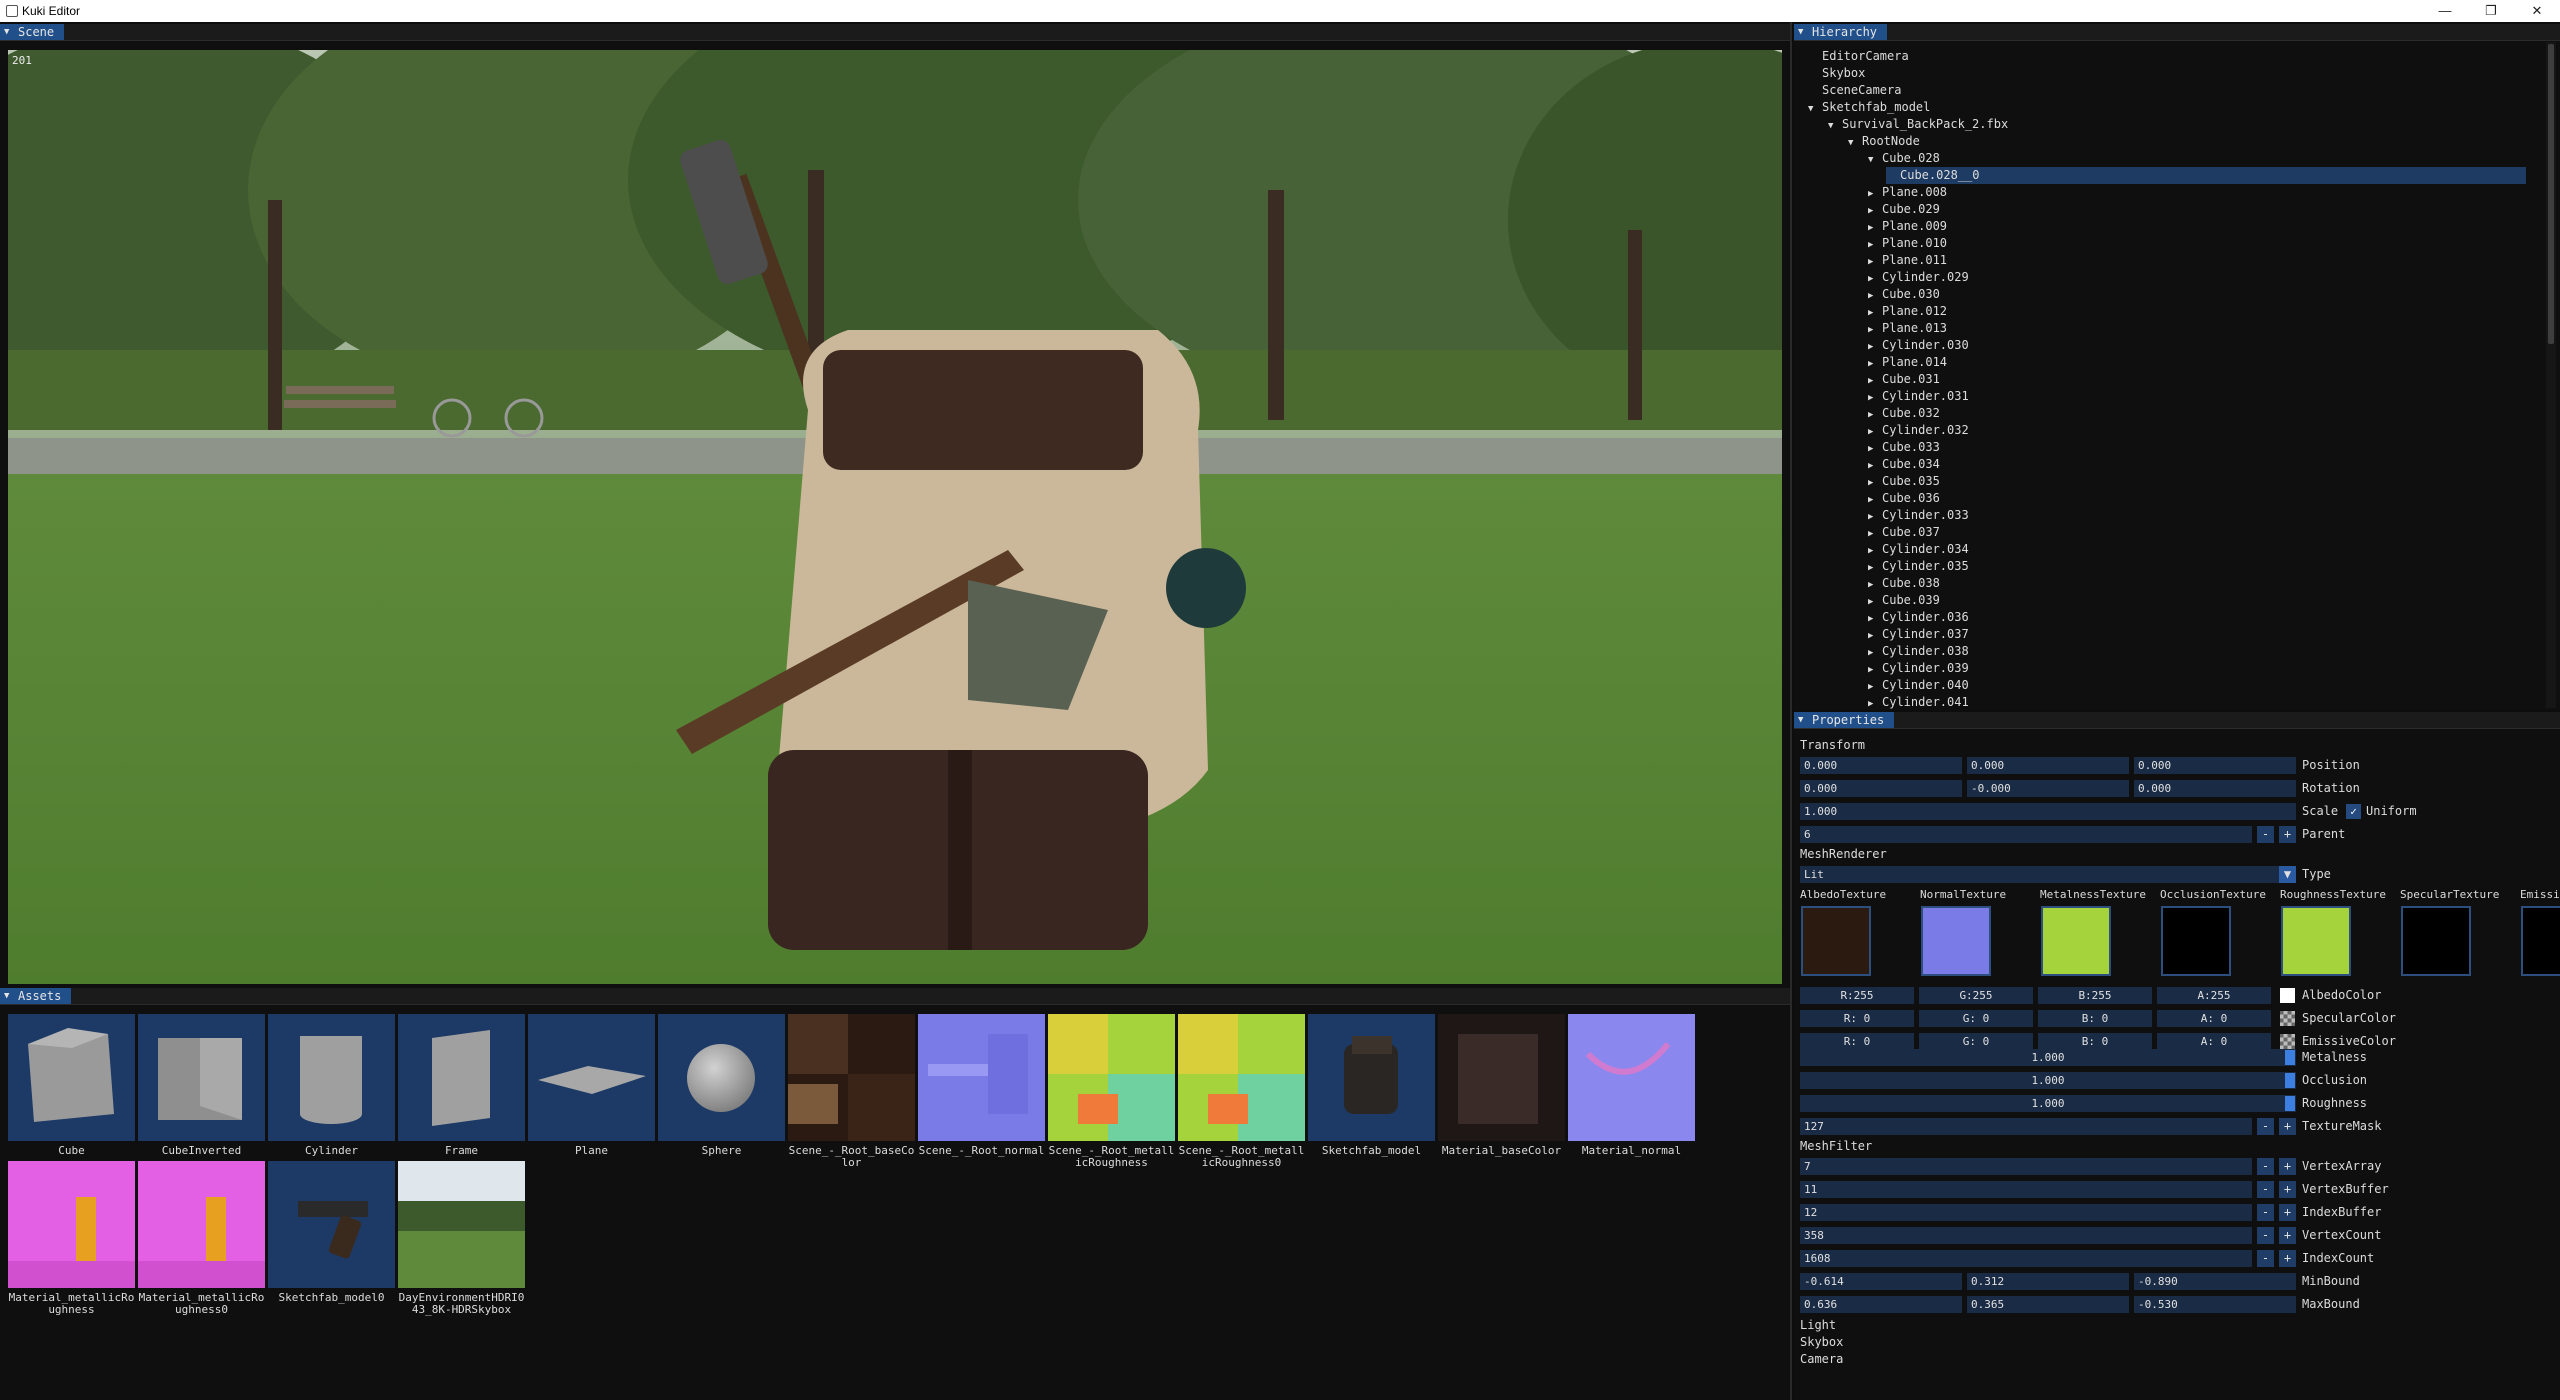  I want to click on hierarchy-item: ▶ Plane.010, so click(1907, 243).